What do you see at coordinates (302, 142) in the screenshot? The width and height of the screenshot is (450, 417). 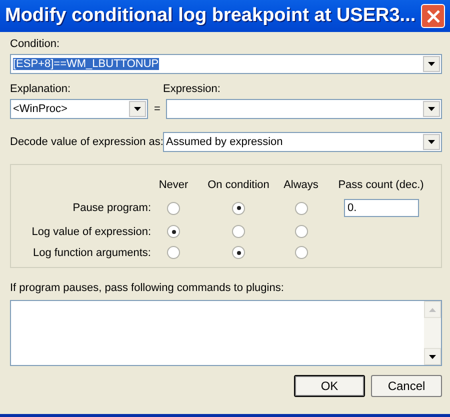 I see `decode-combo: Assumed by expression` at bounding box center [302, 142].